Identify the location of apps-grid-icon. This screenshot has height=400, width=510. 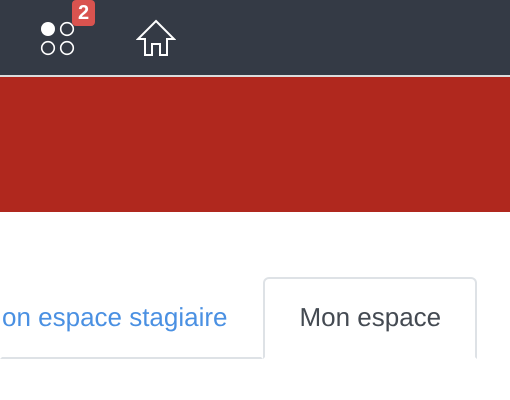
(58, 38).